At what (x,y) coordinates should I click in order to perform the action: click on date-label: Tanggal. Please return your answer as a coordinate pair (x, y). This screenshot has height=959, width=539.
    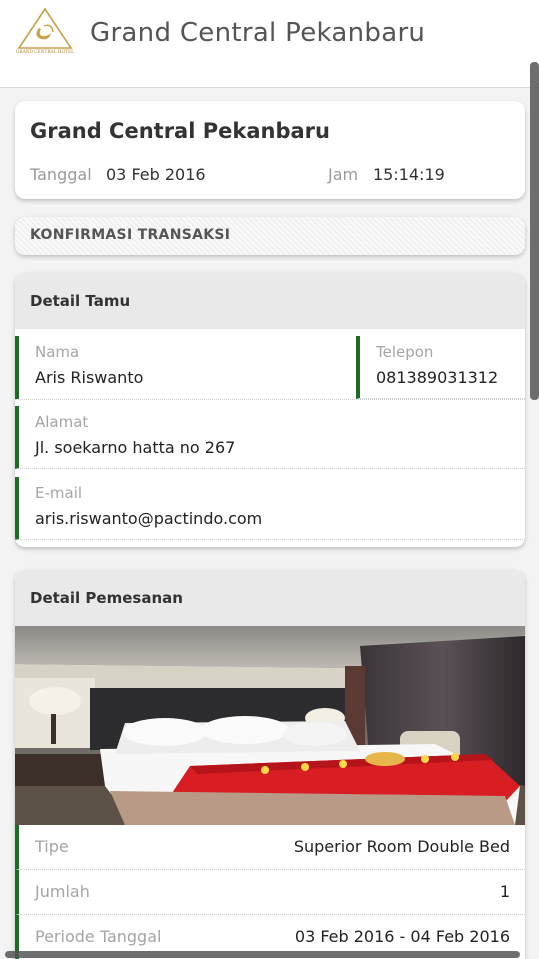
    Looking at the image, I should click on (61, 174).